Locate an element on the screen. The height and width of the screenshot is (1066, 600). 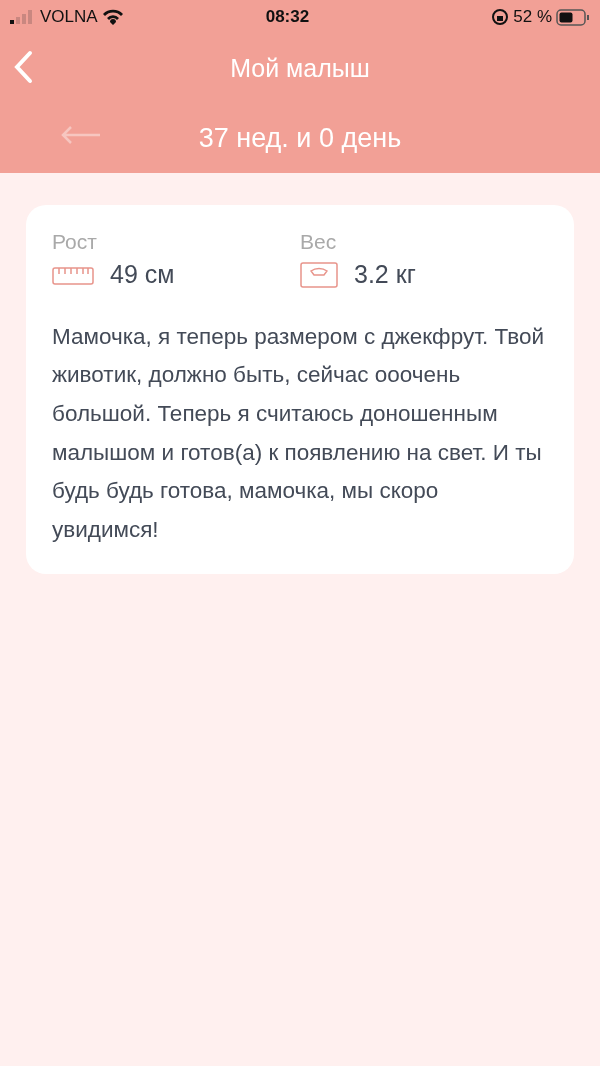
week-label: 37 нед. и 0 день is located at coordinates (300, 137).